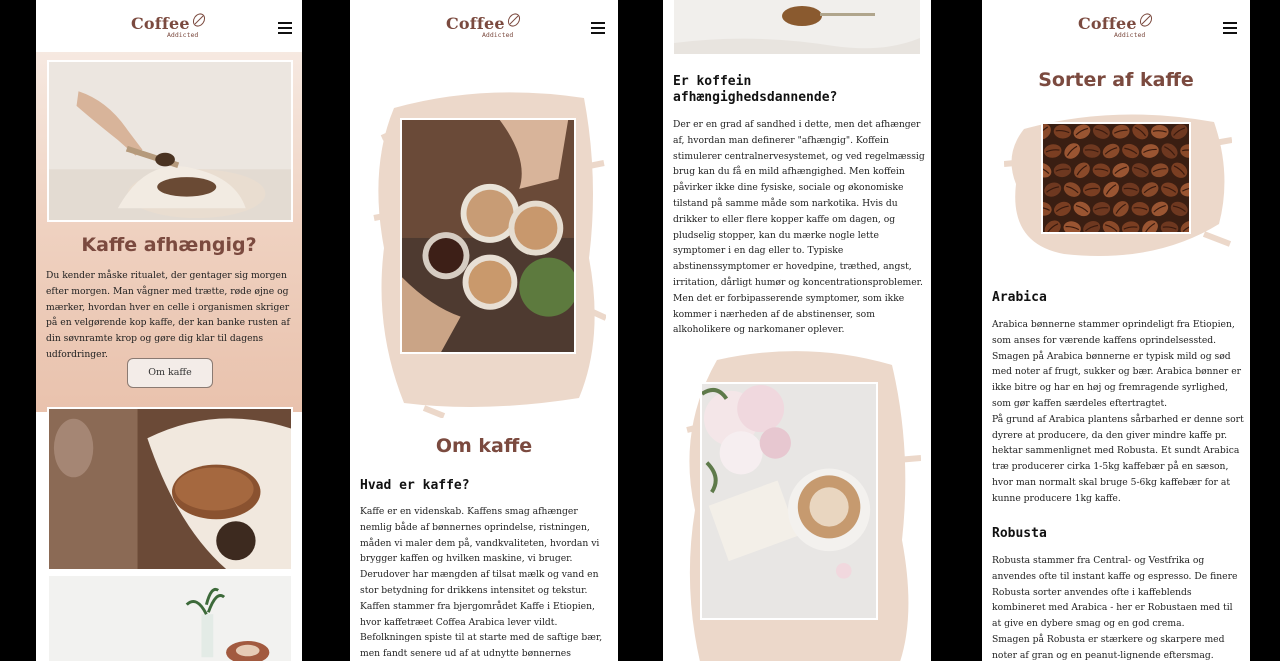  I want to click on subsection-title: Hvad er kaffe?, so click(415, 485).